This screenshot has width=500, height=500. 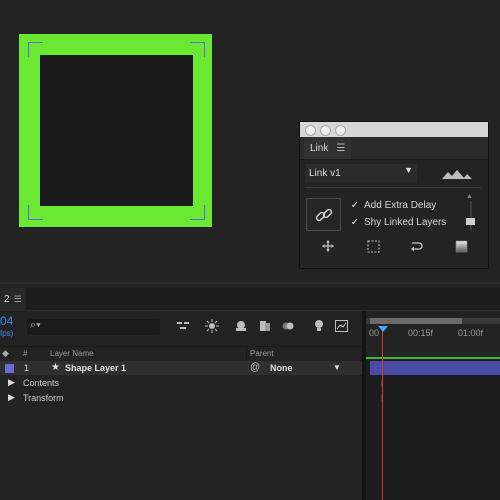 What do you see at coordinates (116, 130) in the screenshot?
I see `shape-inner-cutout` at bounding box center [116, 130].